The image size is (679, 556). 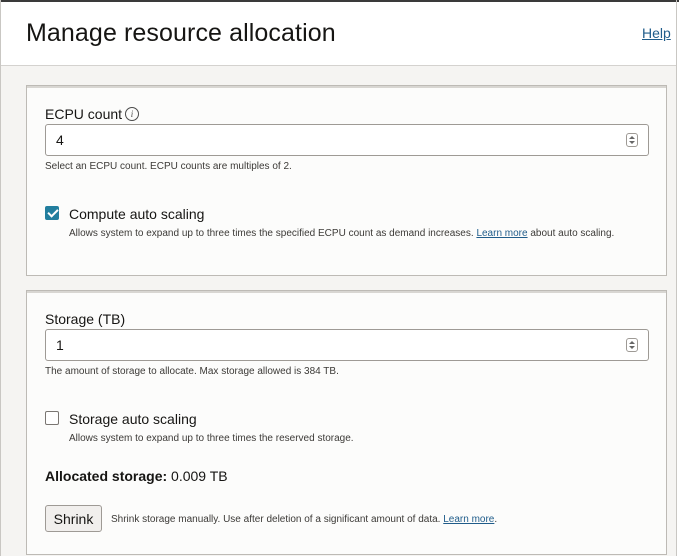 What do you see at coordinates (132, 114) in the screenshot?
I see `info-icon: i` at bounding box center [132, 114].